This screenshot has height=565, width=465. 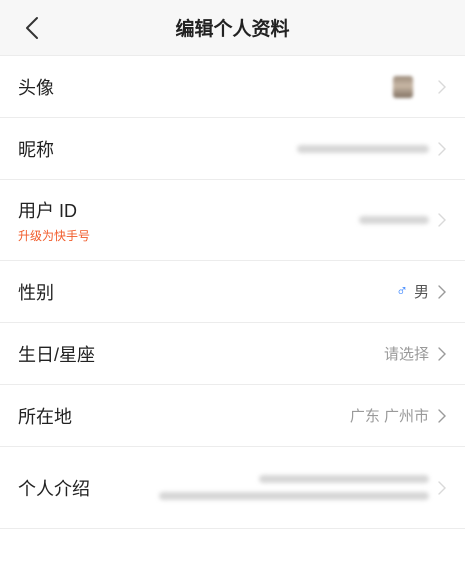 What do you see at coordinates (232, 87) in the screenshot?
I see `row-avatar: 头像` at bounding box center [232, 87].